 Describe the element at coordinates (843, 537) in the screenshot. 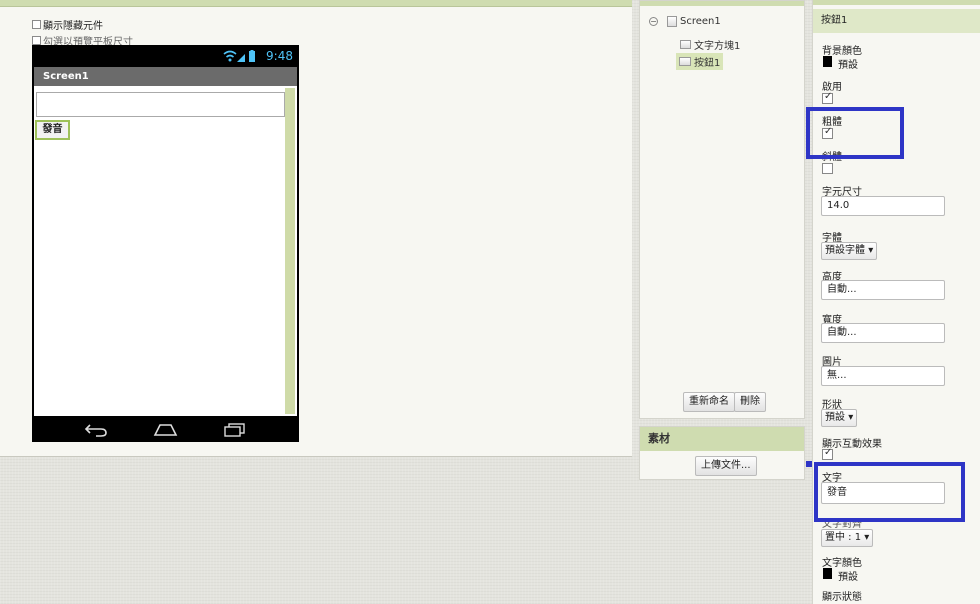

I see `align-select-value: 置中 : 1` at that location.